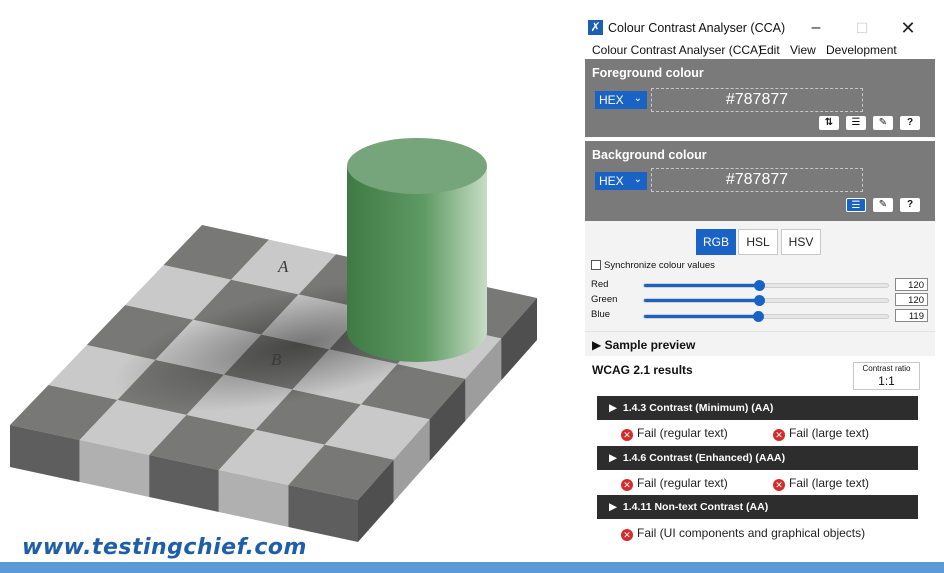 The image size is (944, 573). I want to click on result-1-4-3-large: ✕ Fail (large text), so click(821, 433).